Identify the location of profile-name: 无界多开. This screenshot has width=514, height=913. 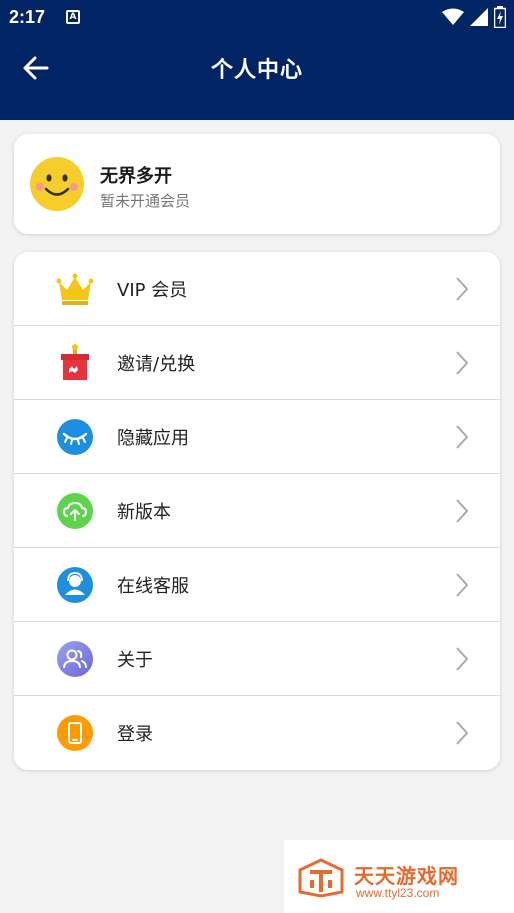
(136, 176).